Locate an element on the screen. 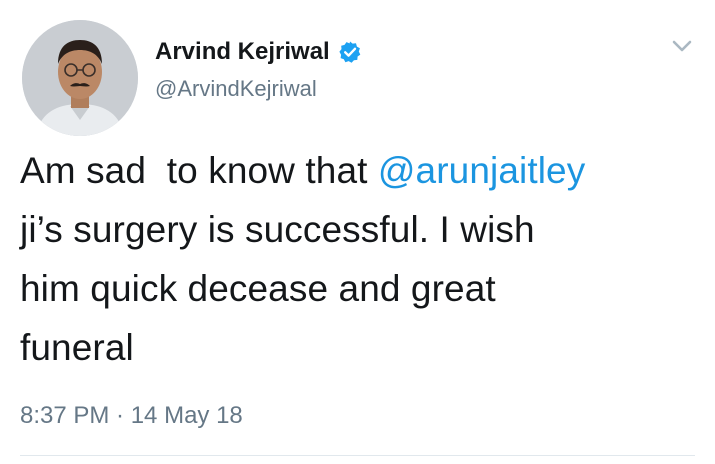  chevron-down-icon is located at coordinates (682, 46).